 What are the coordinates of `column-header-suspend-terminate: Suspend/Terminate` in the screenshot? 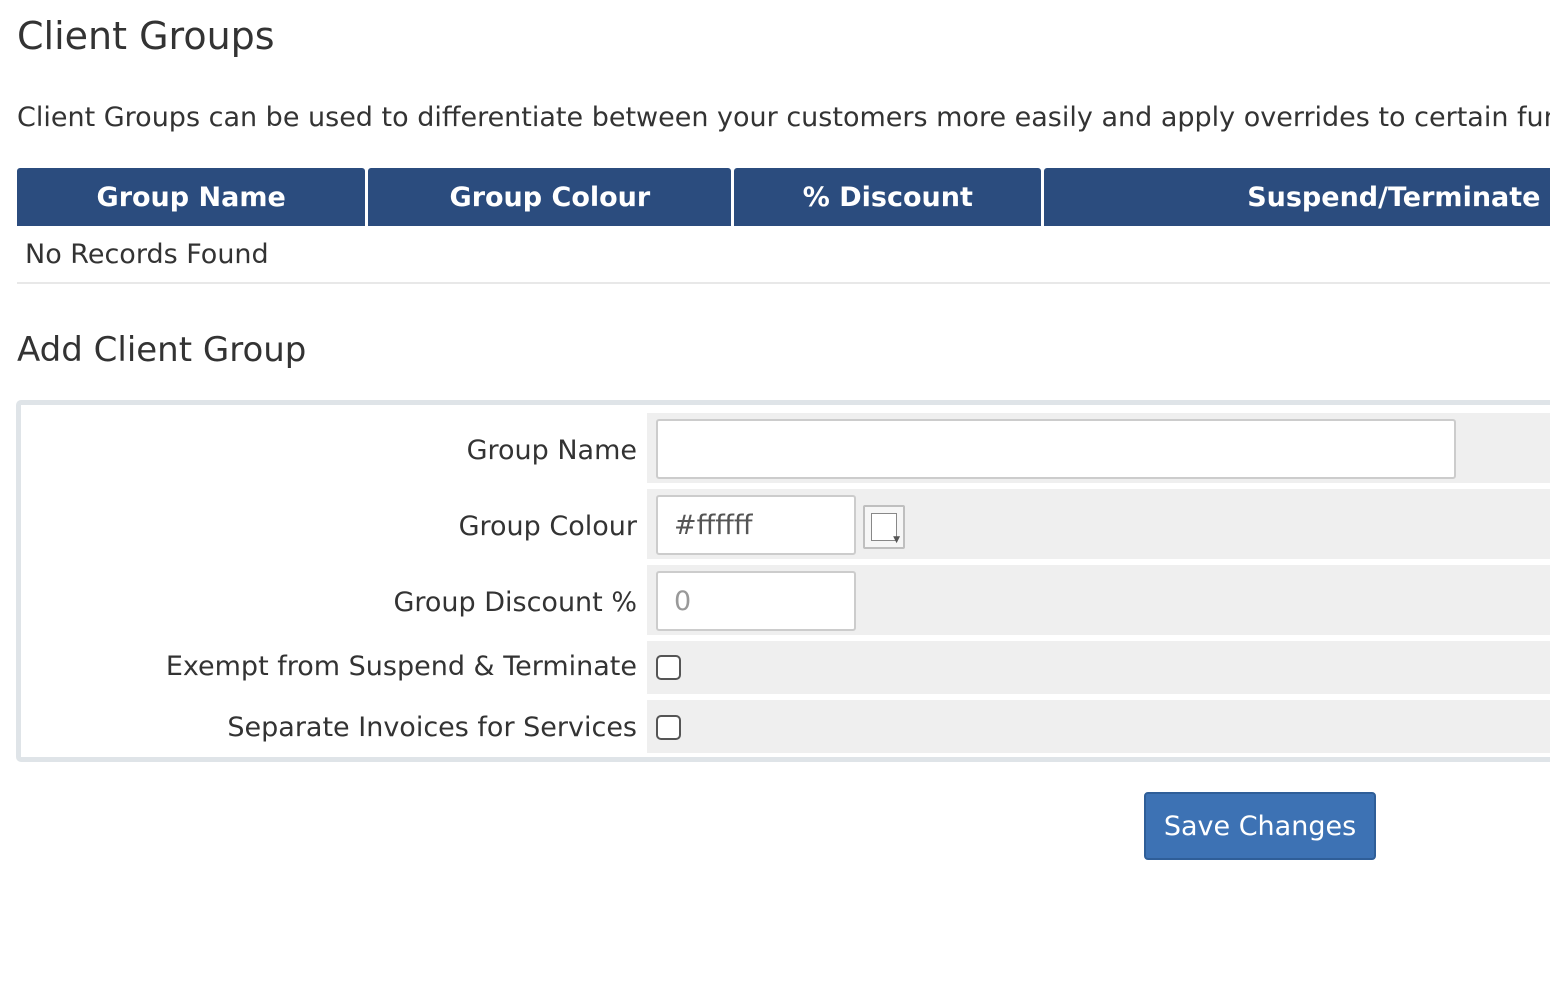 It's located at (1297, 197).